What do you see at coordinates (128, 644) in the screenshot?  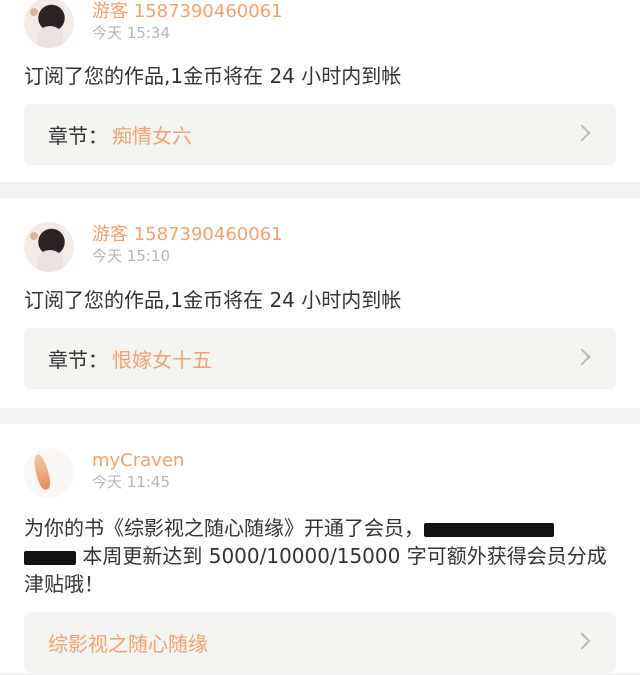 I see `book-title: 综影视之随心随缘` at bounding box center [128, 644].